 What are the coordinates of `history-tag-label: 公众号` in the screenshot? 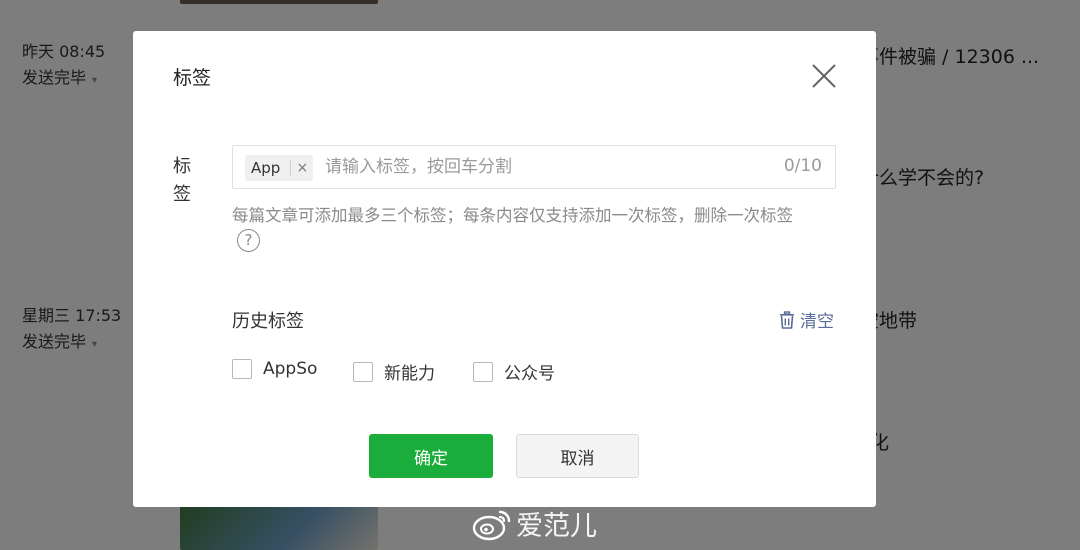 It's located at (529, 374).